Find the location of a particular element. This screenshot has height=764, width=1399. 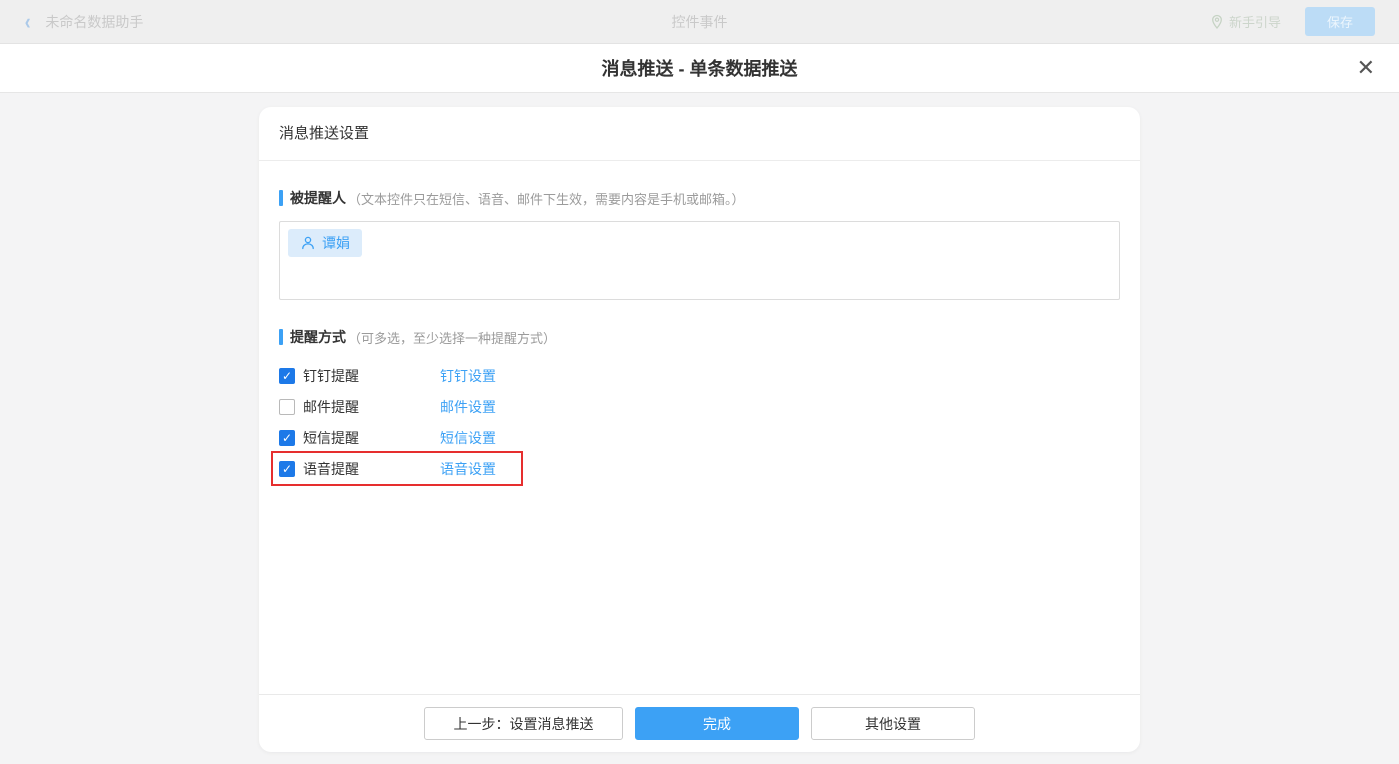

reminder-settings-link: 短信设置 is located at coordinates (468, 438).